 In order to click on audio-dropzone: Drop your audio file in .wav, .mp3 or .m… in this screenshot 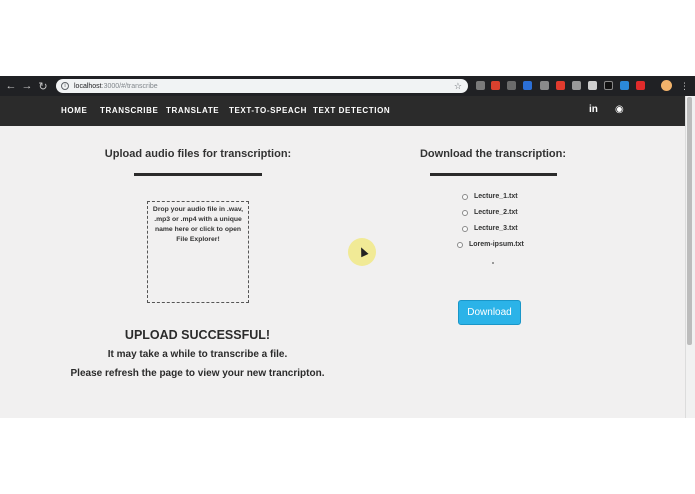, I will do `click(198, 252)`.